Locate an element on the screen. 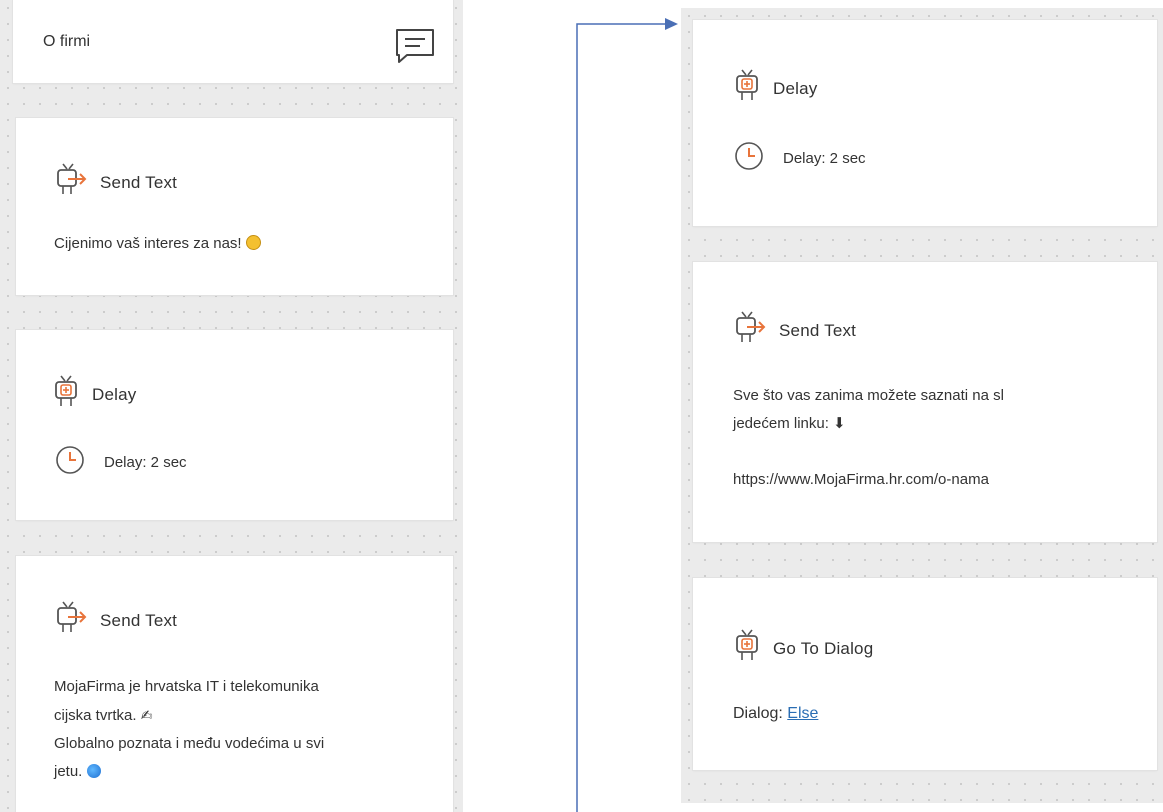  dialog-link: Else is located at coordinates (802, 713).